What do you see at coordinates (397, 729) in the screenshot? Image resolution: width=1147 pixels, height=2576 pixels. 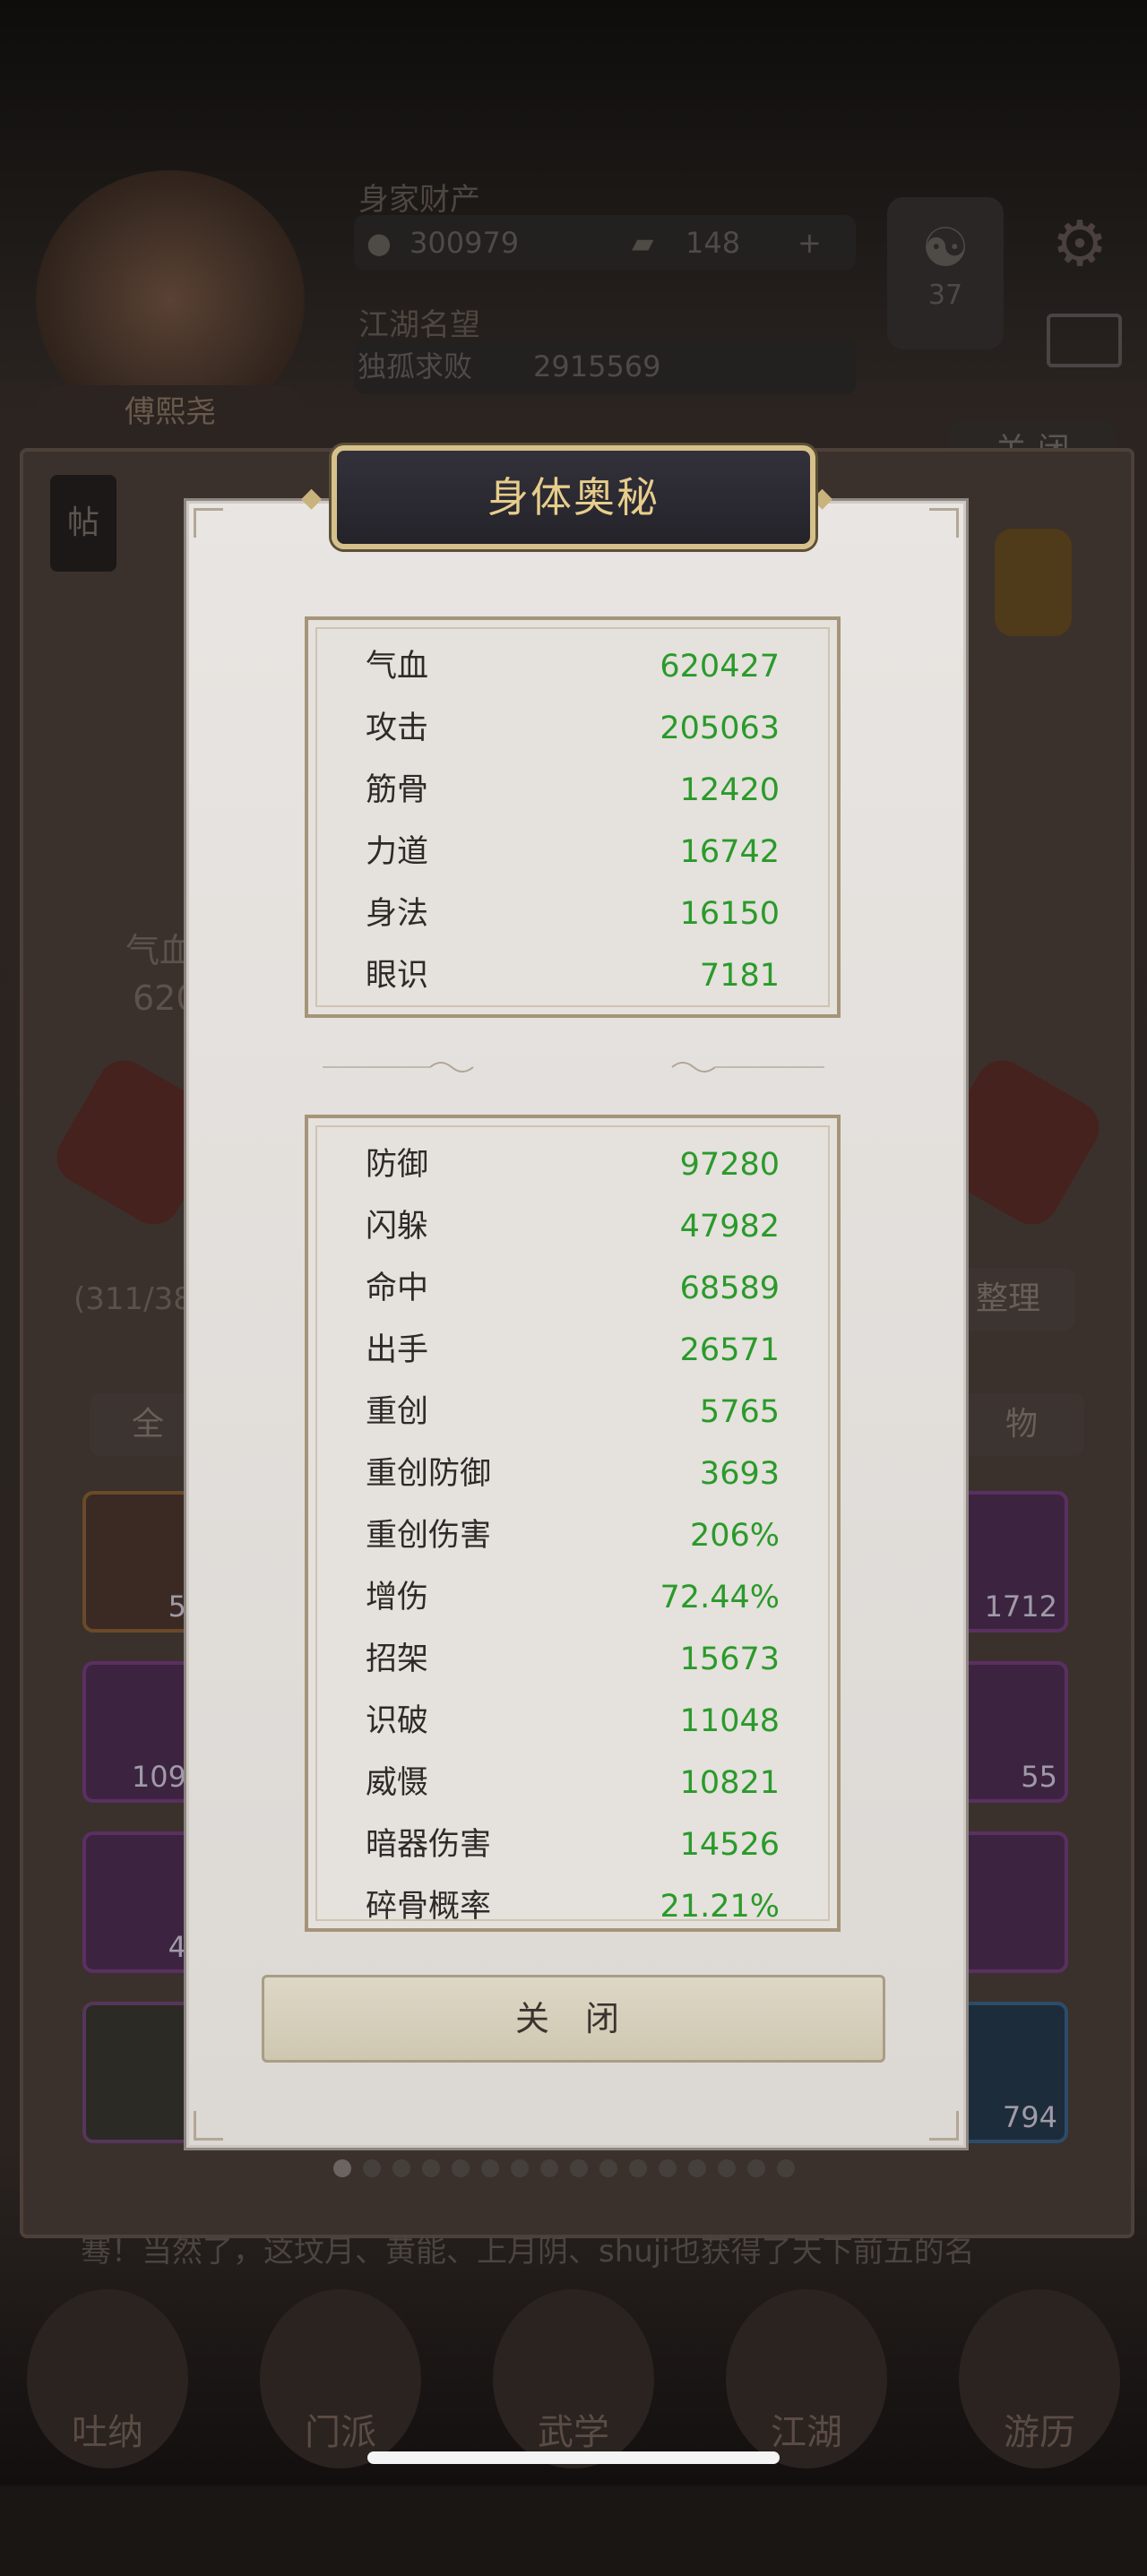 I see `stat-label: 攻击` at bounding box center [397, 729].